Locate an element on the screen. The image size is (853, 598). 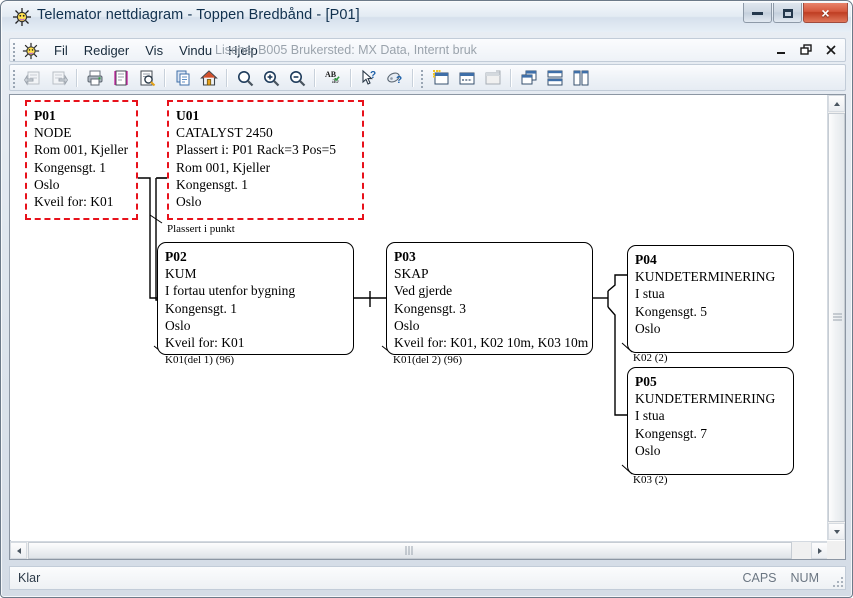
scroll-up-button is located at coordinates (836, 103).